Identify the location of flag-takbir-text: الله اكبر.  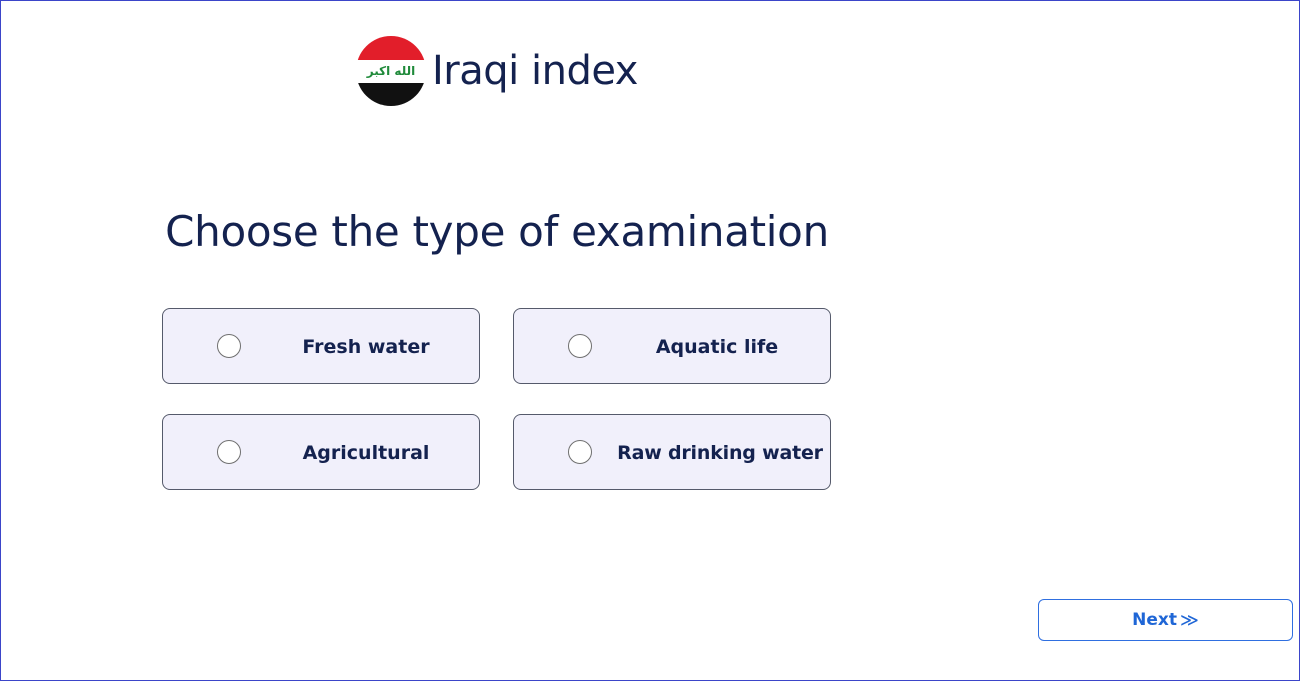
(391, 71).